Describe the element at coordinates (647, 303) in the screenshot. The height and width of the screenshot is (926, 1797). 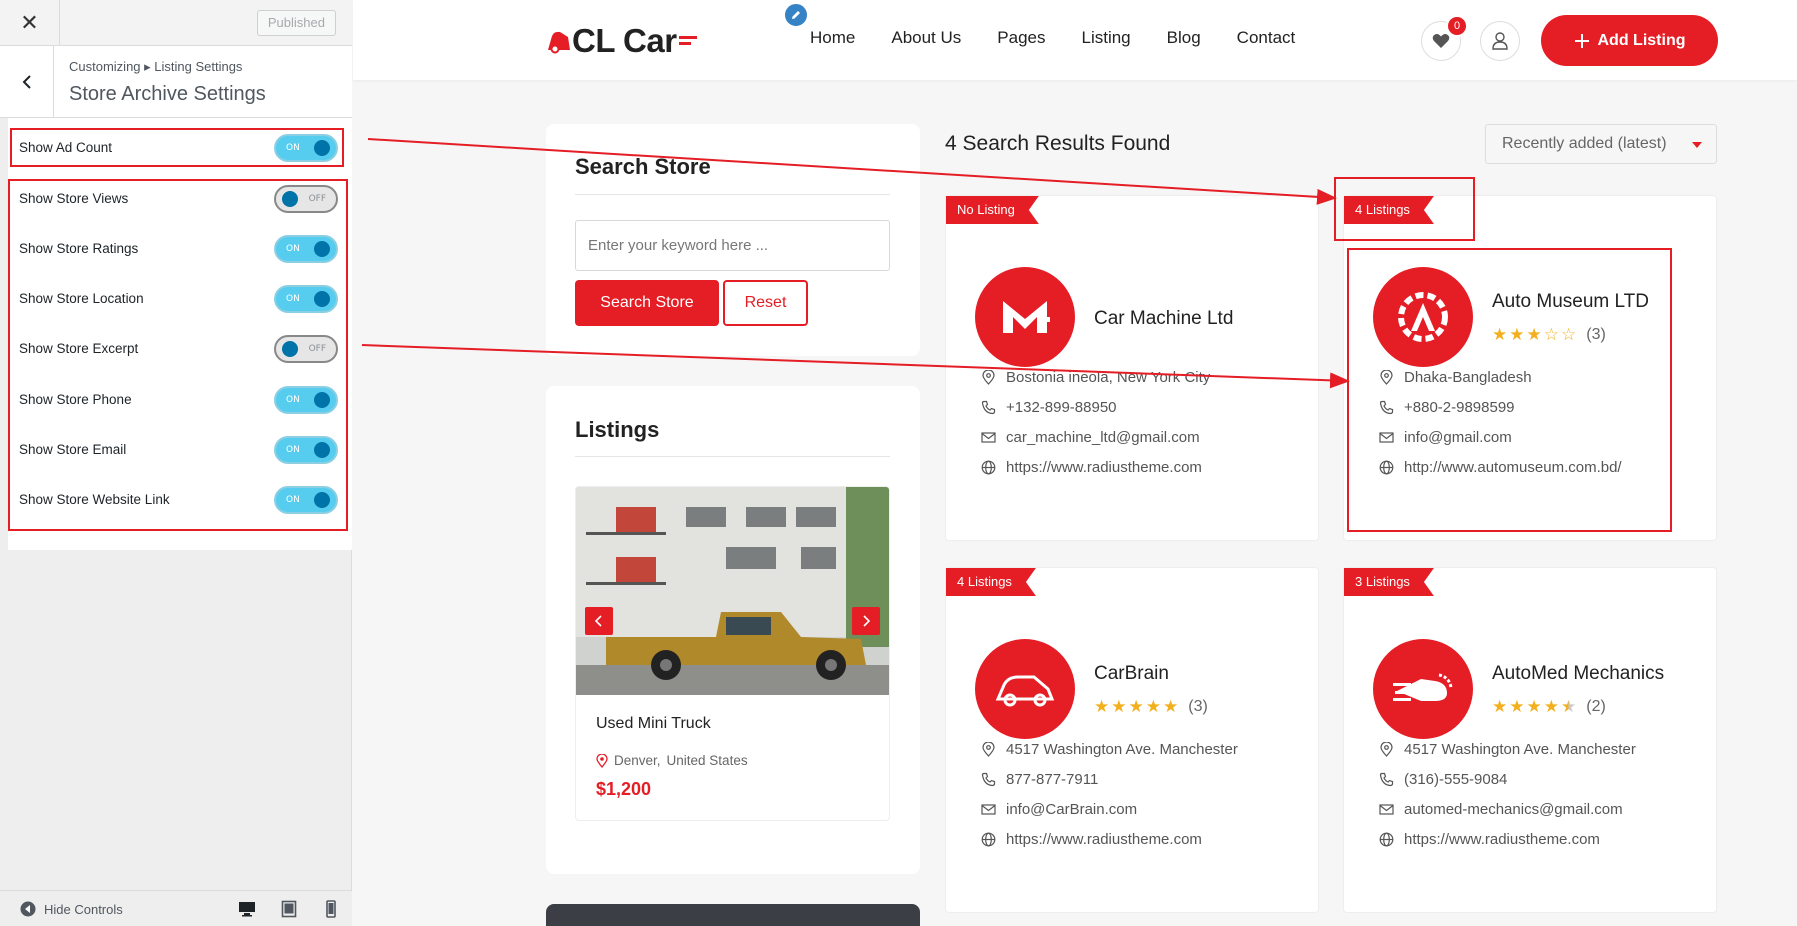
I see `search-store-button: Search Store` at that location.